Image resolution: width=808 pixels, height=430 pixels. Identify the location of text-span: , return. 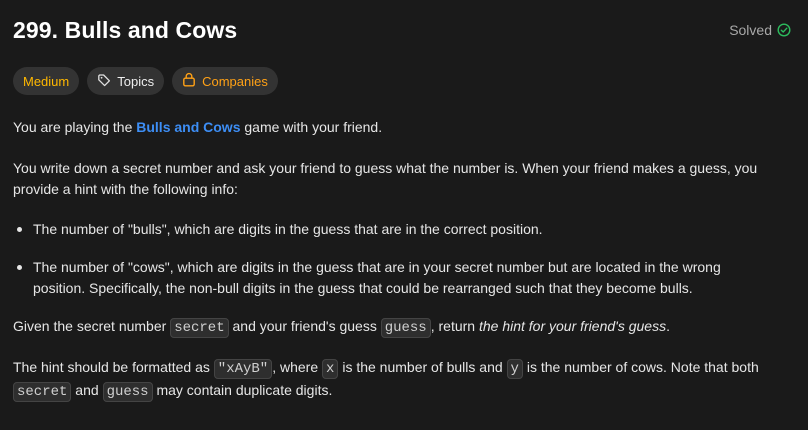
(454, 326).